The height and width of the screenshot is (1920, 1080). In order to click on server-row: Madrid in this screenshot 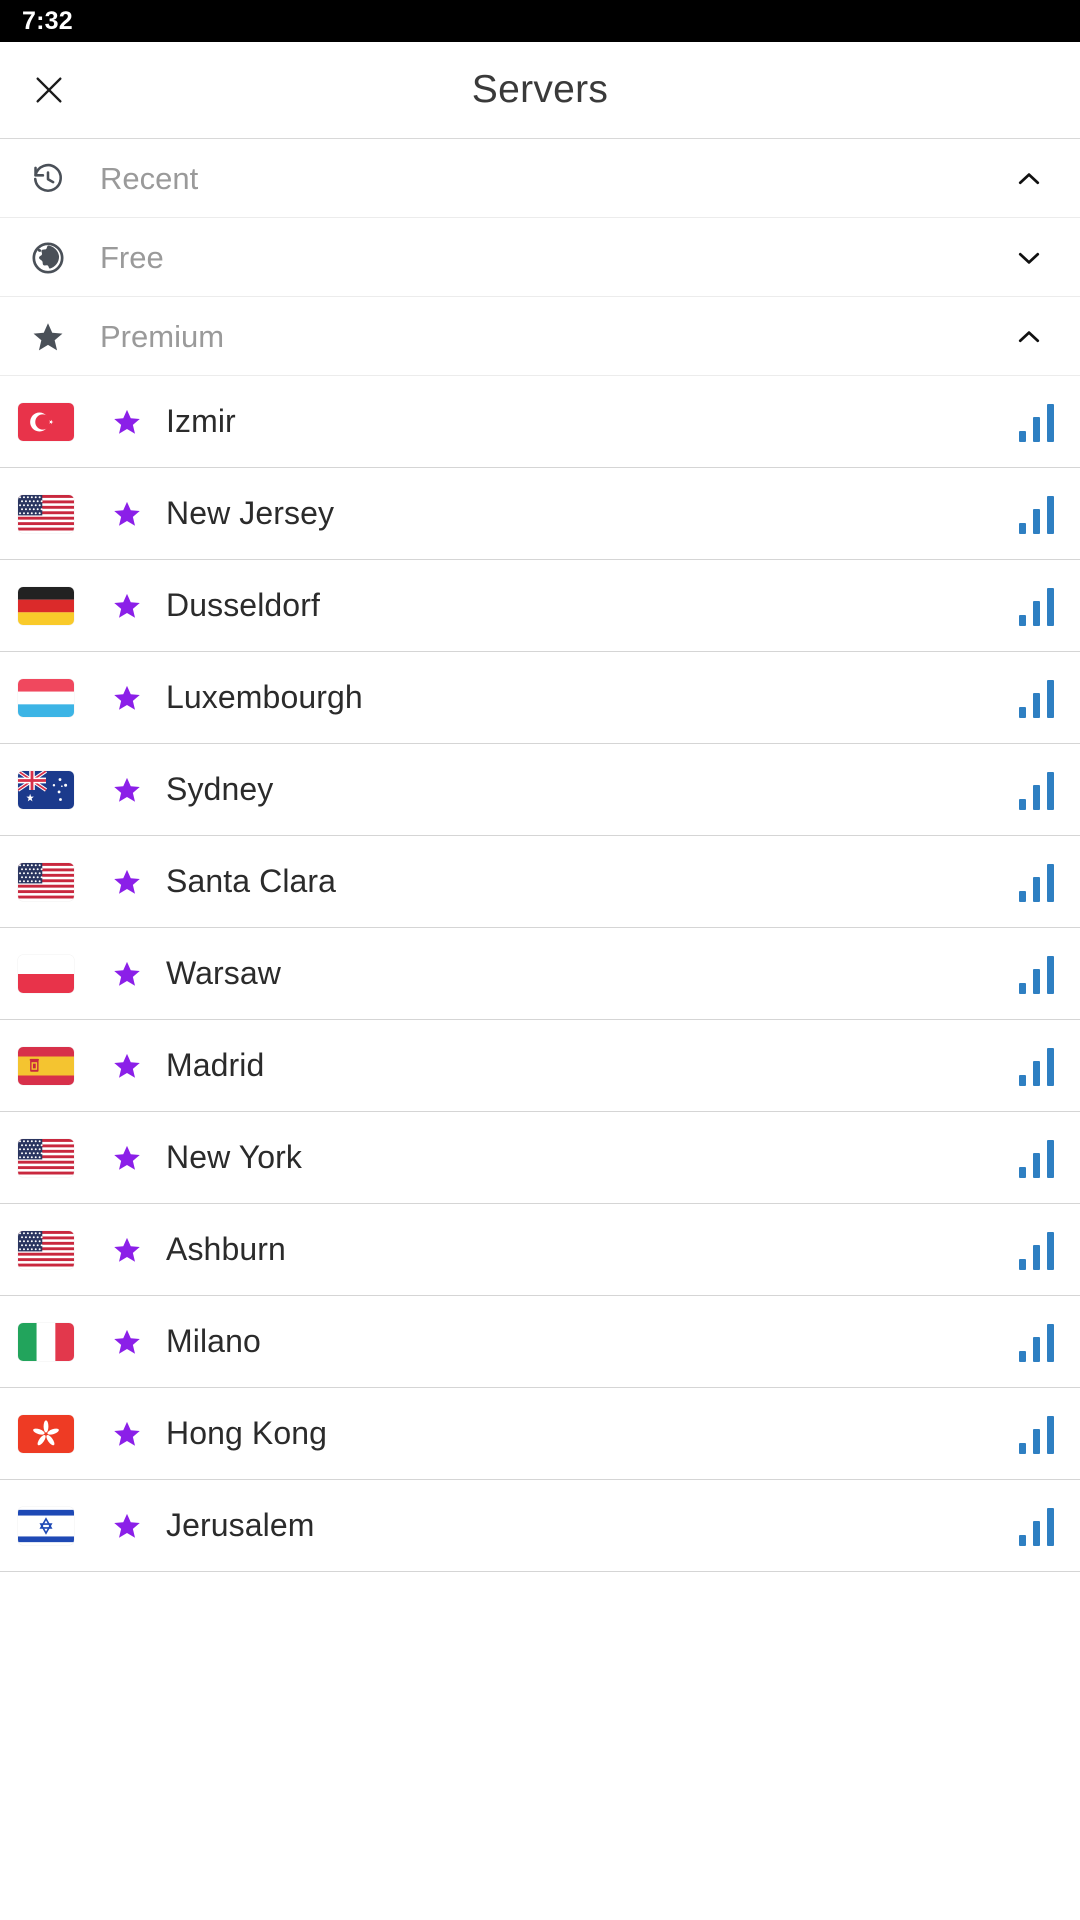, I will do `click(540, 1066)`.